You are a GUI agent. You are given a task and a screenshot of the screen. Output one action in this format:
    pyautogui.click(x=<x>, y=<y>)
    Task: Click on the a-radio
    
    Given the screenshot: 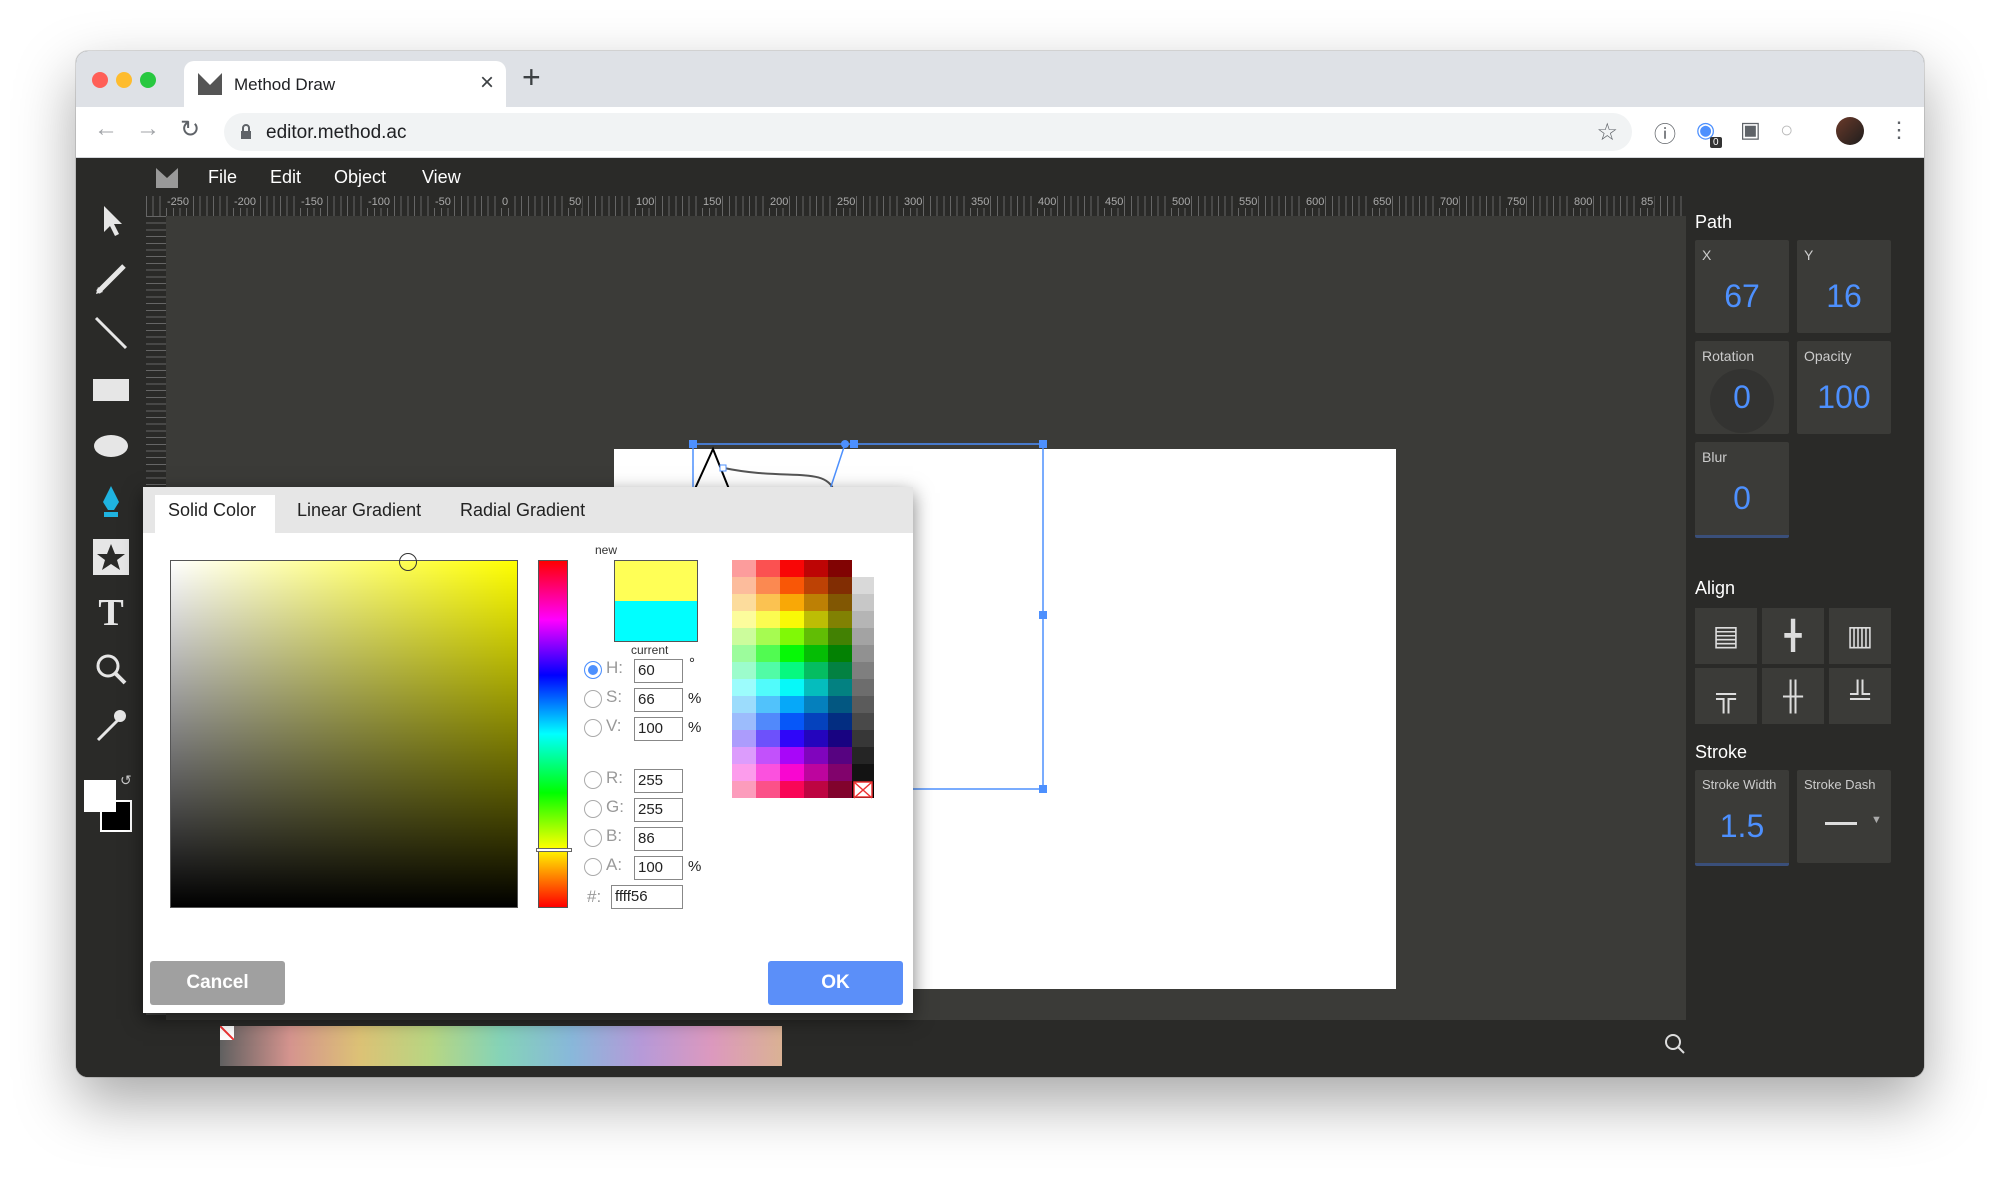 What is the action you would take?
    pyautogui.click(x=593, y=867)
    